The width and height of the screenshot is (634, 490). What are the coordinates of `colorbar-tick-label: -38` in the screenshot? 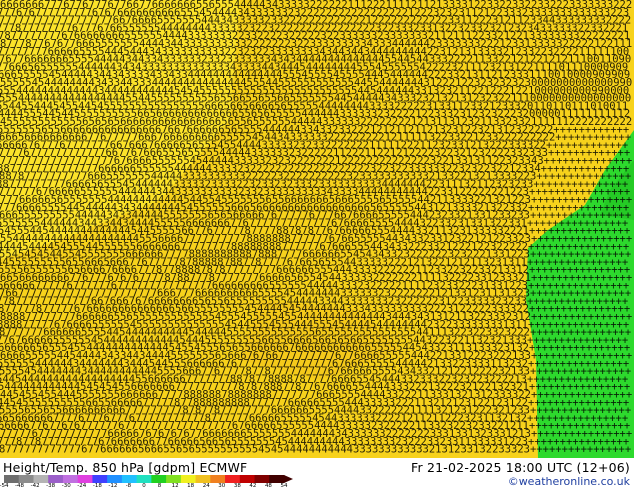 It's located at (51, 486).